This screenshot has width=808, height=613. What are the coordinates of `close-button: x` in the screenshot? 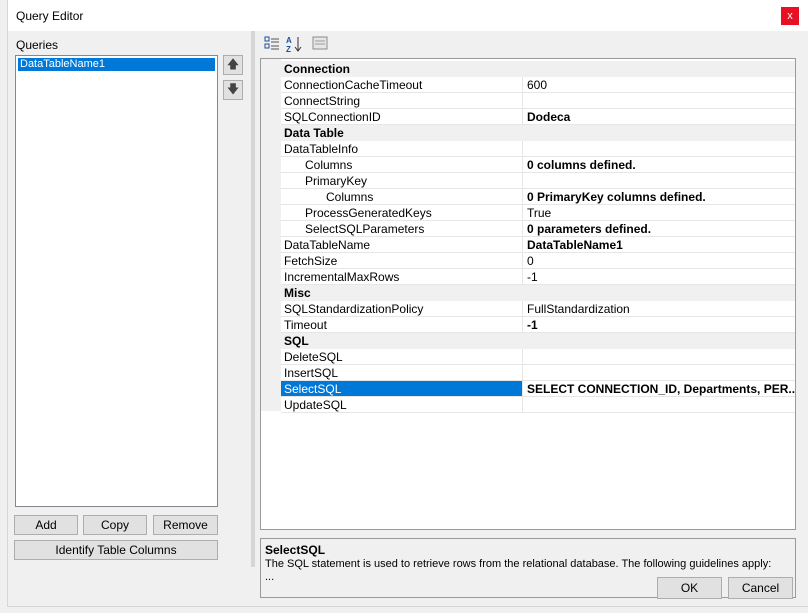 It's located at (790, 16).